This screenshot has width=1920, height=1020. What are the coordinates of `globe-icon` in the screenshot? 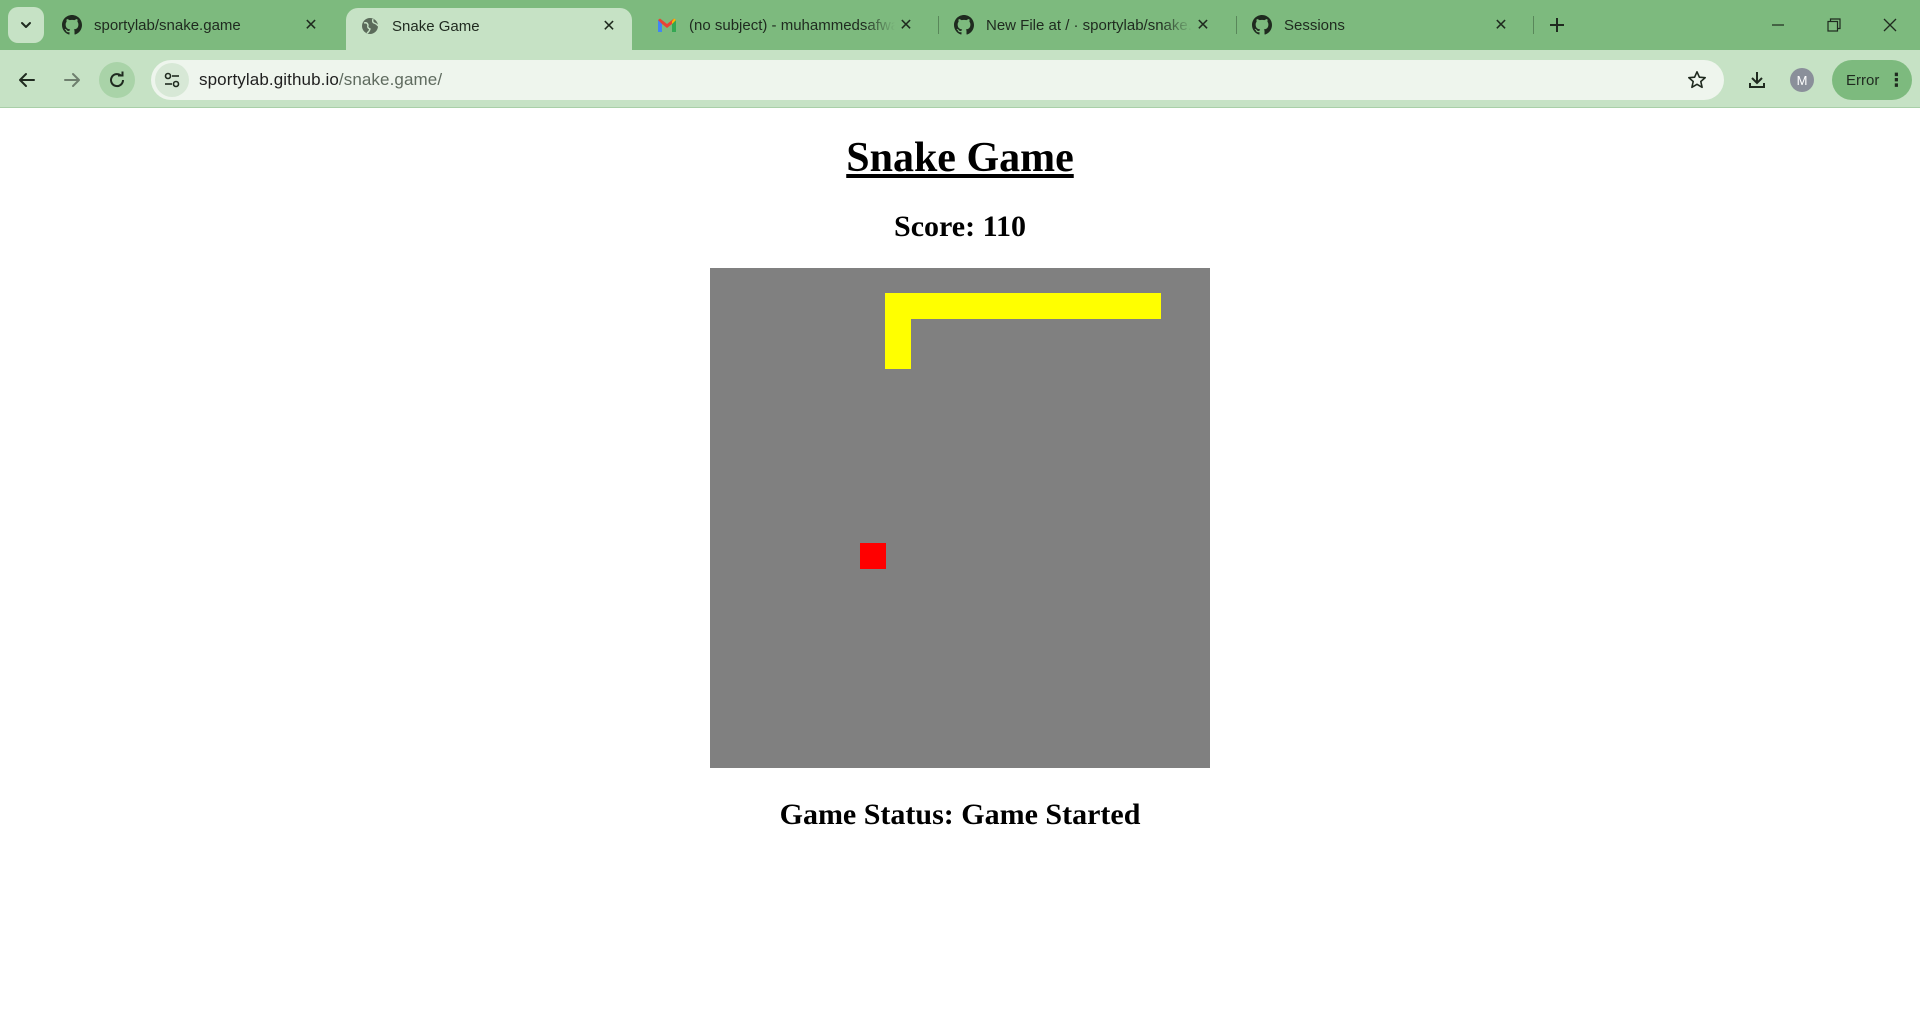 It's located at (370, 26).